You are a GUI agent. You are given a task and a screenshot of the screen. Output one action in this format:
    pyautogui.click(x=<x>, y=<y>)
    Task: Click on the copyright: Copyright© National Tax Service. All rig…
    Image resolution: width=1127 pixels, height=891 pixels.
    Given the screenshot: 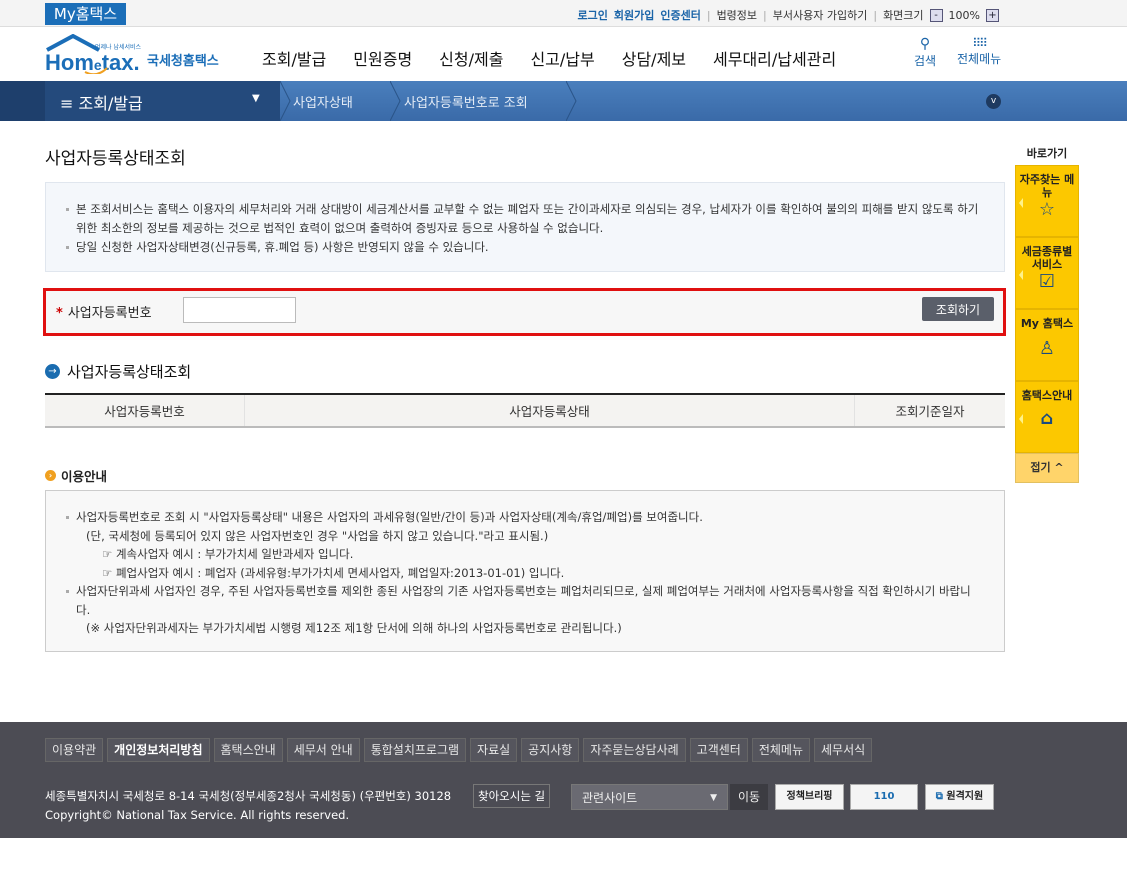 What is the action you would take?
    pyautogui.click(x=197, y=815)
    